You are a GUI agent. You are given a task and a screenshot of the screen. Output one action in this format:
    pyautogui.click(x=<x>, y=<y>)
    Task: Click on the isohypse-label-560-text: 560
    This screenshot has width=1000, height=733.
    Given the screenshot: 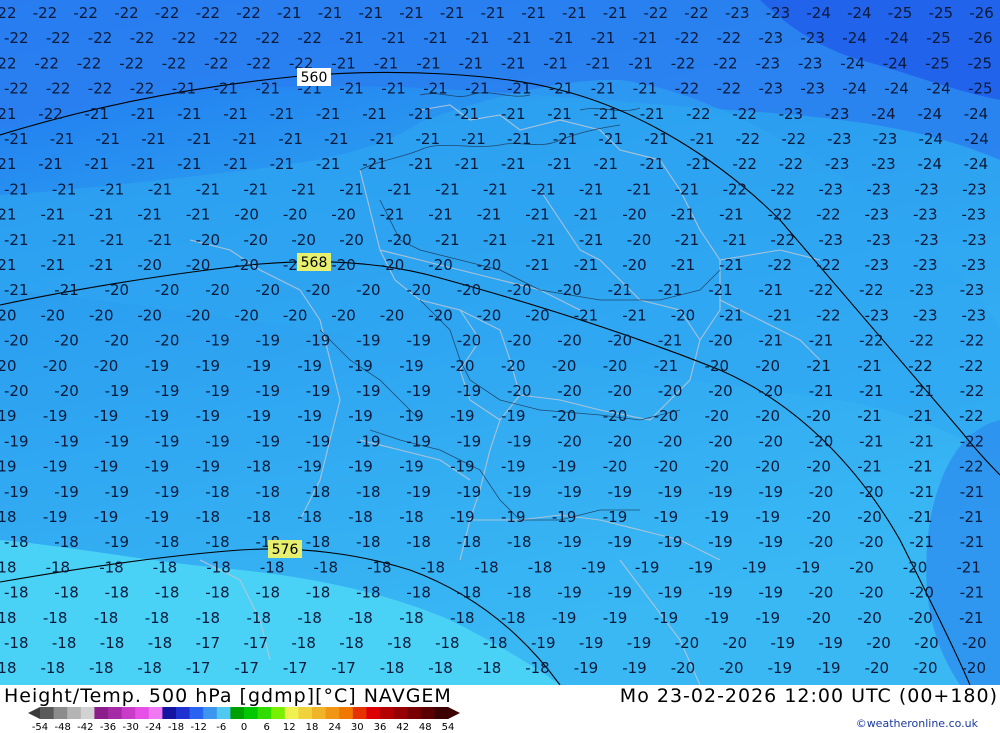 What is the action you would take?
    pyautogui.click(x=314, y=78)
    